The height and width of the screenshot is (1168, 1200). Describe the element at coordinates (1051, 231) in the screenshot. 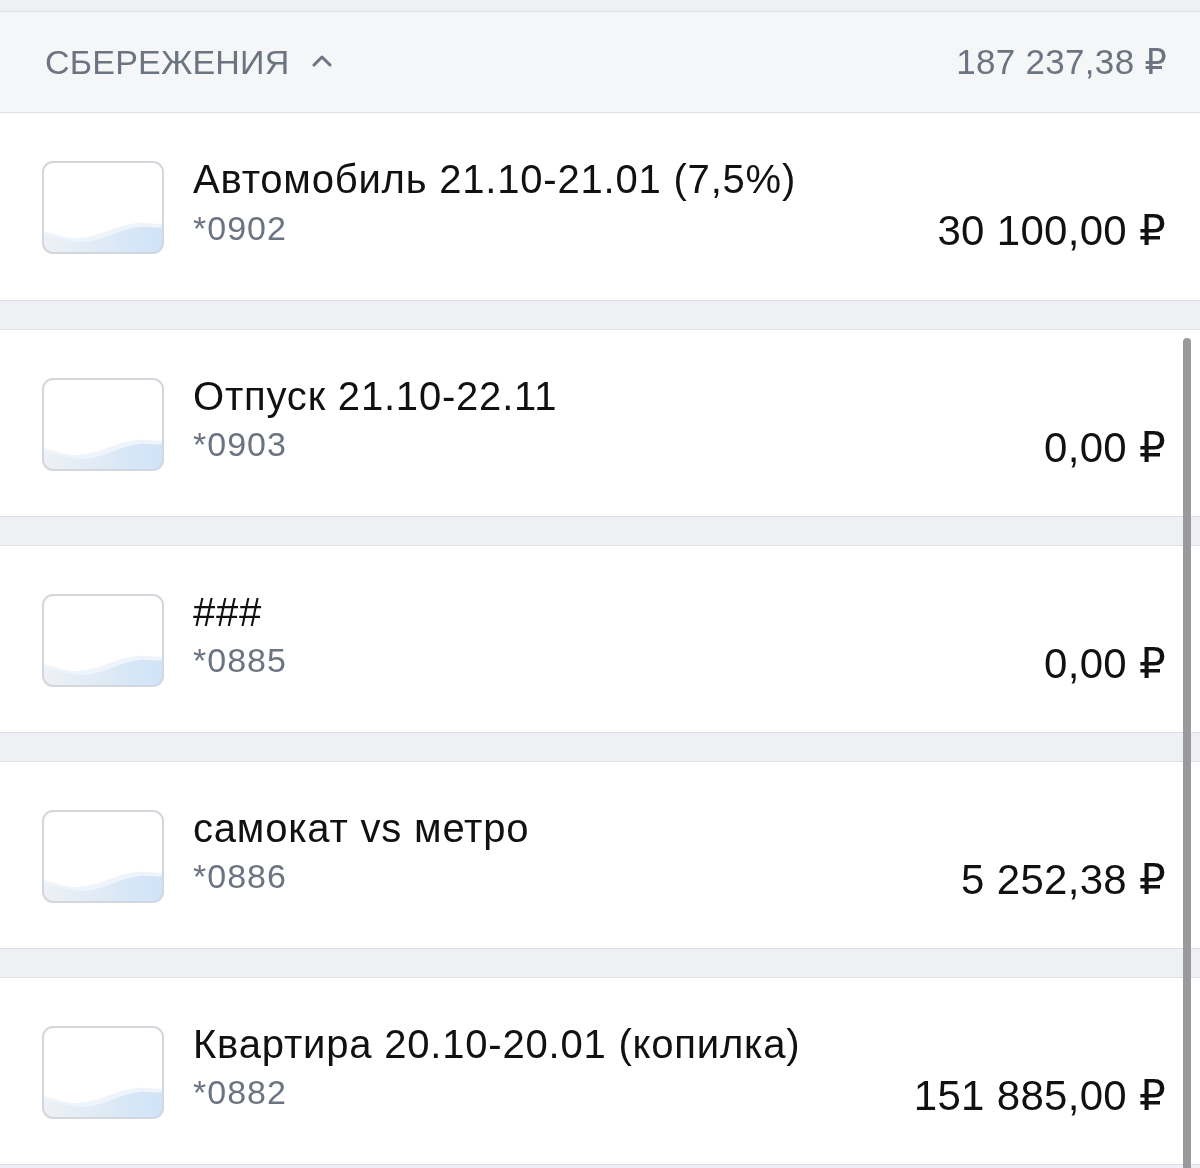

I see `account-balance: 30 100,00 ₽` at that location.